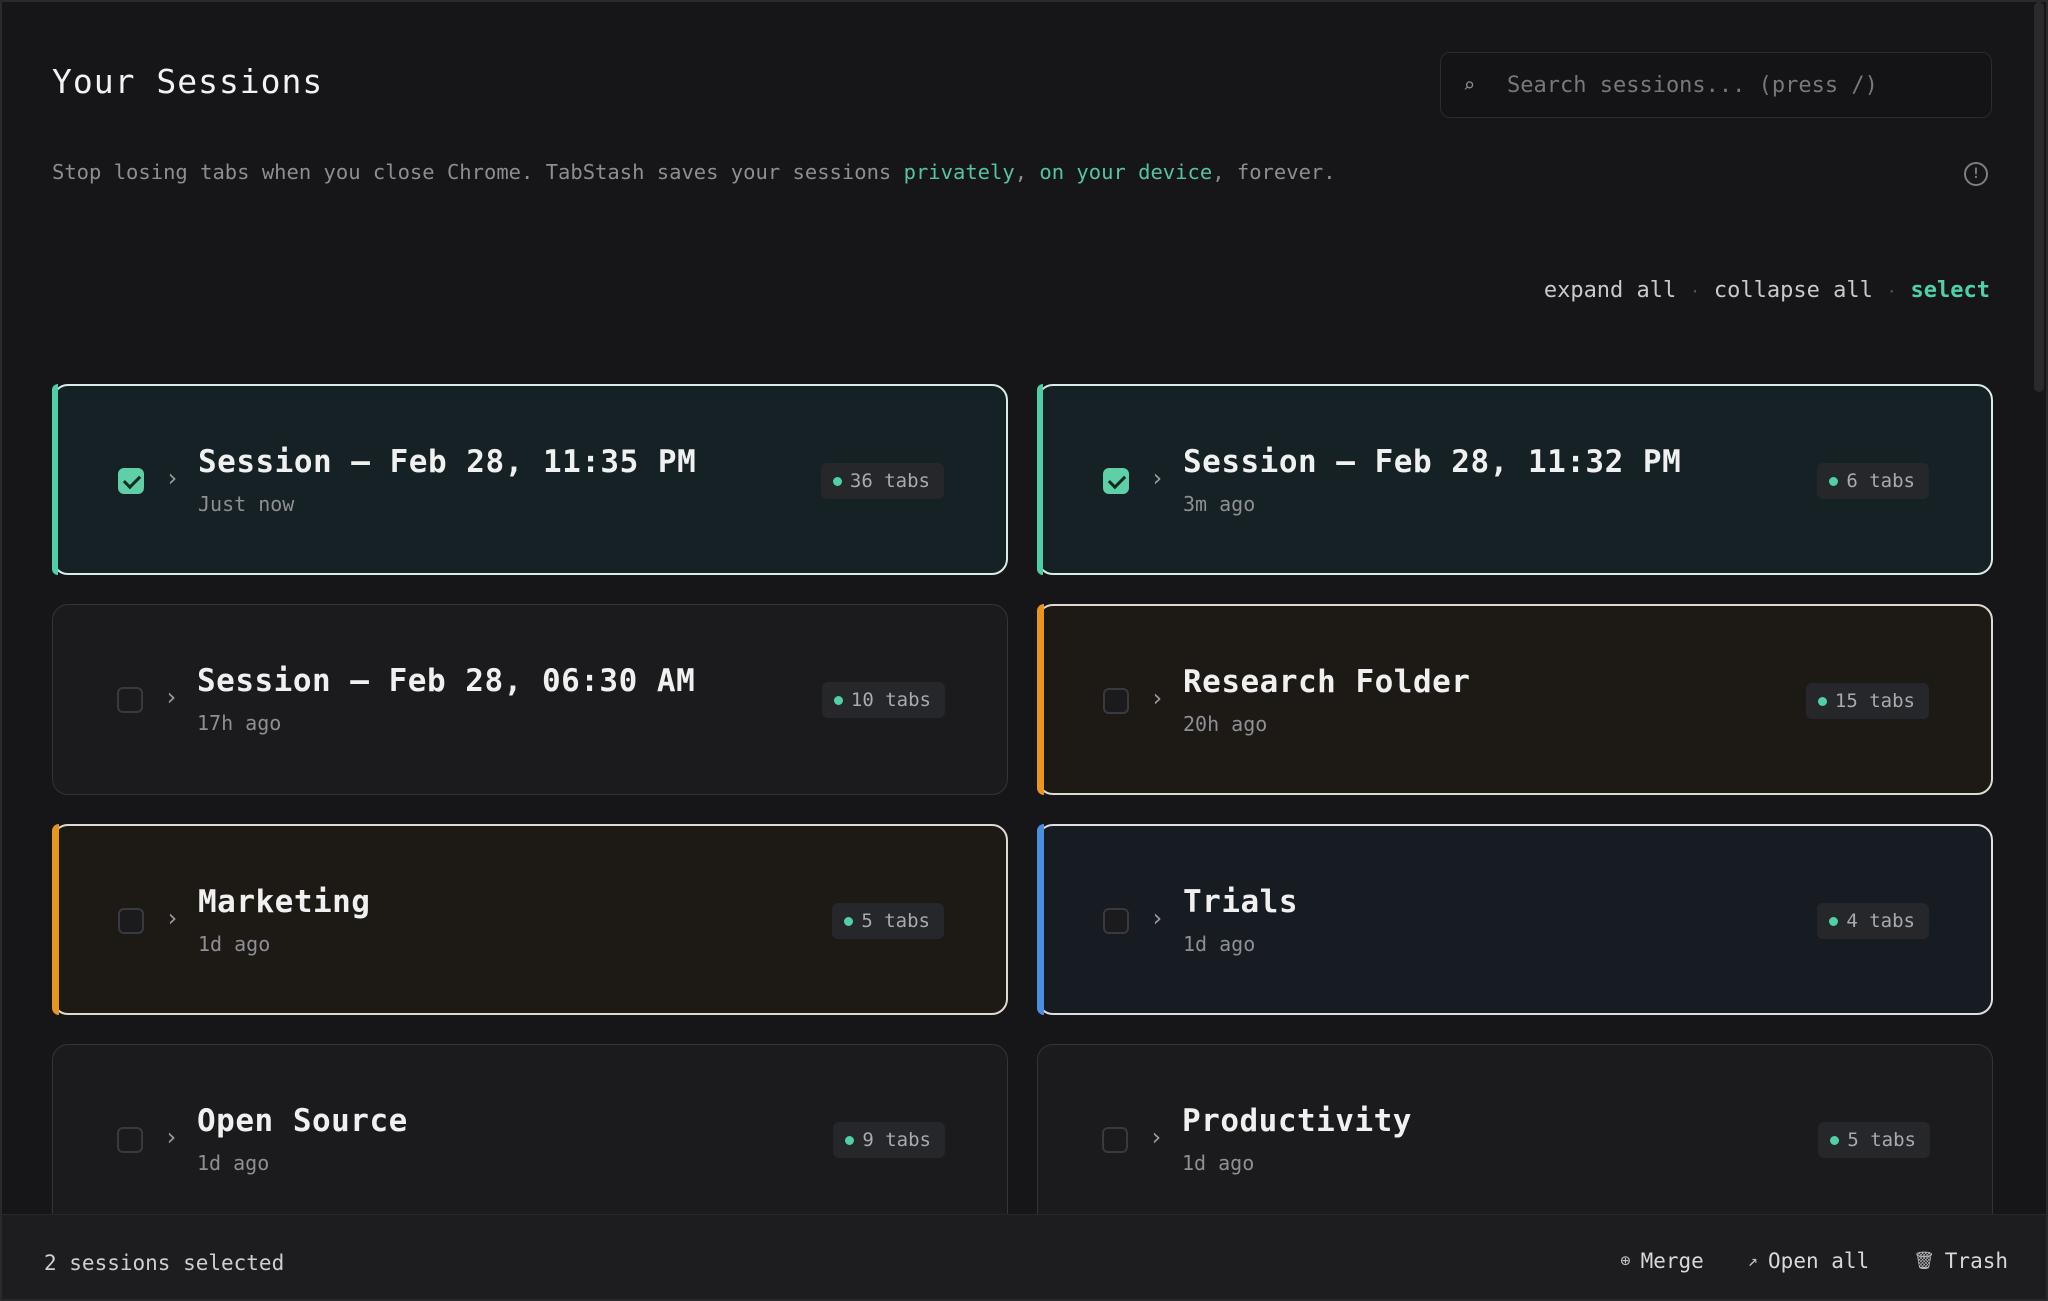 The image size is (2048, 1301). I want to click on session-title: Session — Feb 28, 06:30 AM, so click(446, 681).